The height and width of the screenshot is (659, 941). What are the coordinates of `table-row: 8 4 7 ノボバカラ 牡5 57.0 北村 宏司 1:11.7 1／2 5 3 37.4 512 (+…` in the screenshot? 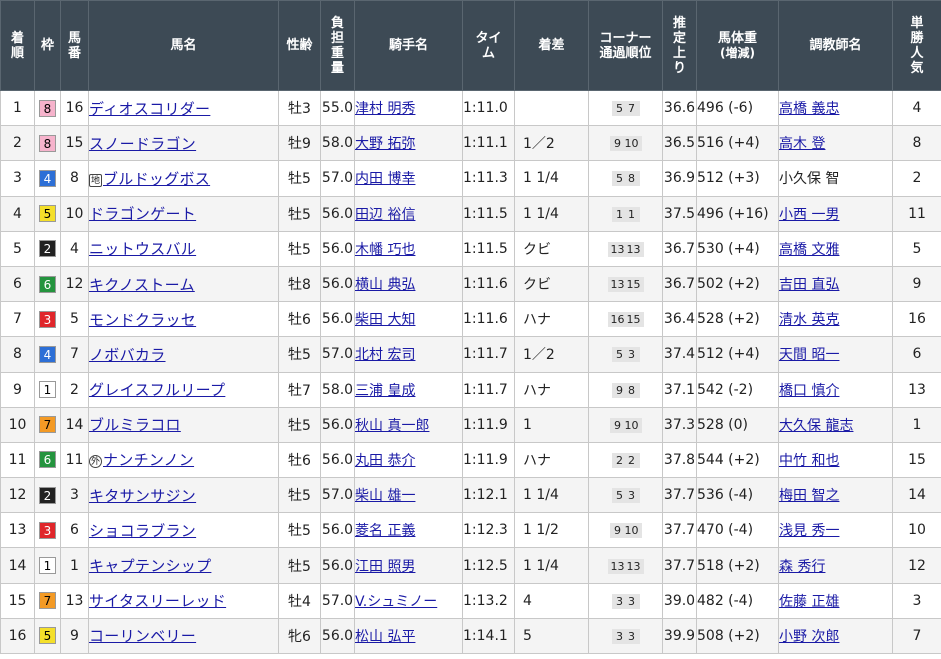 It's located at (470, 354).